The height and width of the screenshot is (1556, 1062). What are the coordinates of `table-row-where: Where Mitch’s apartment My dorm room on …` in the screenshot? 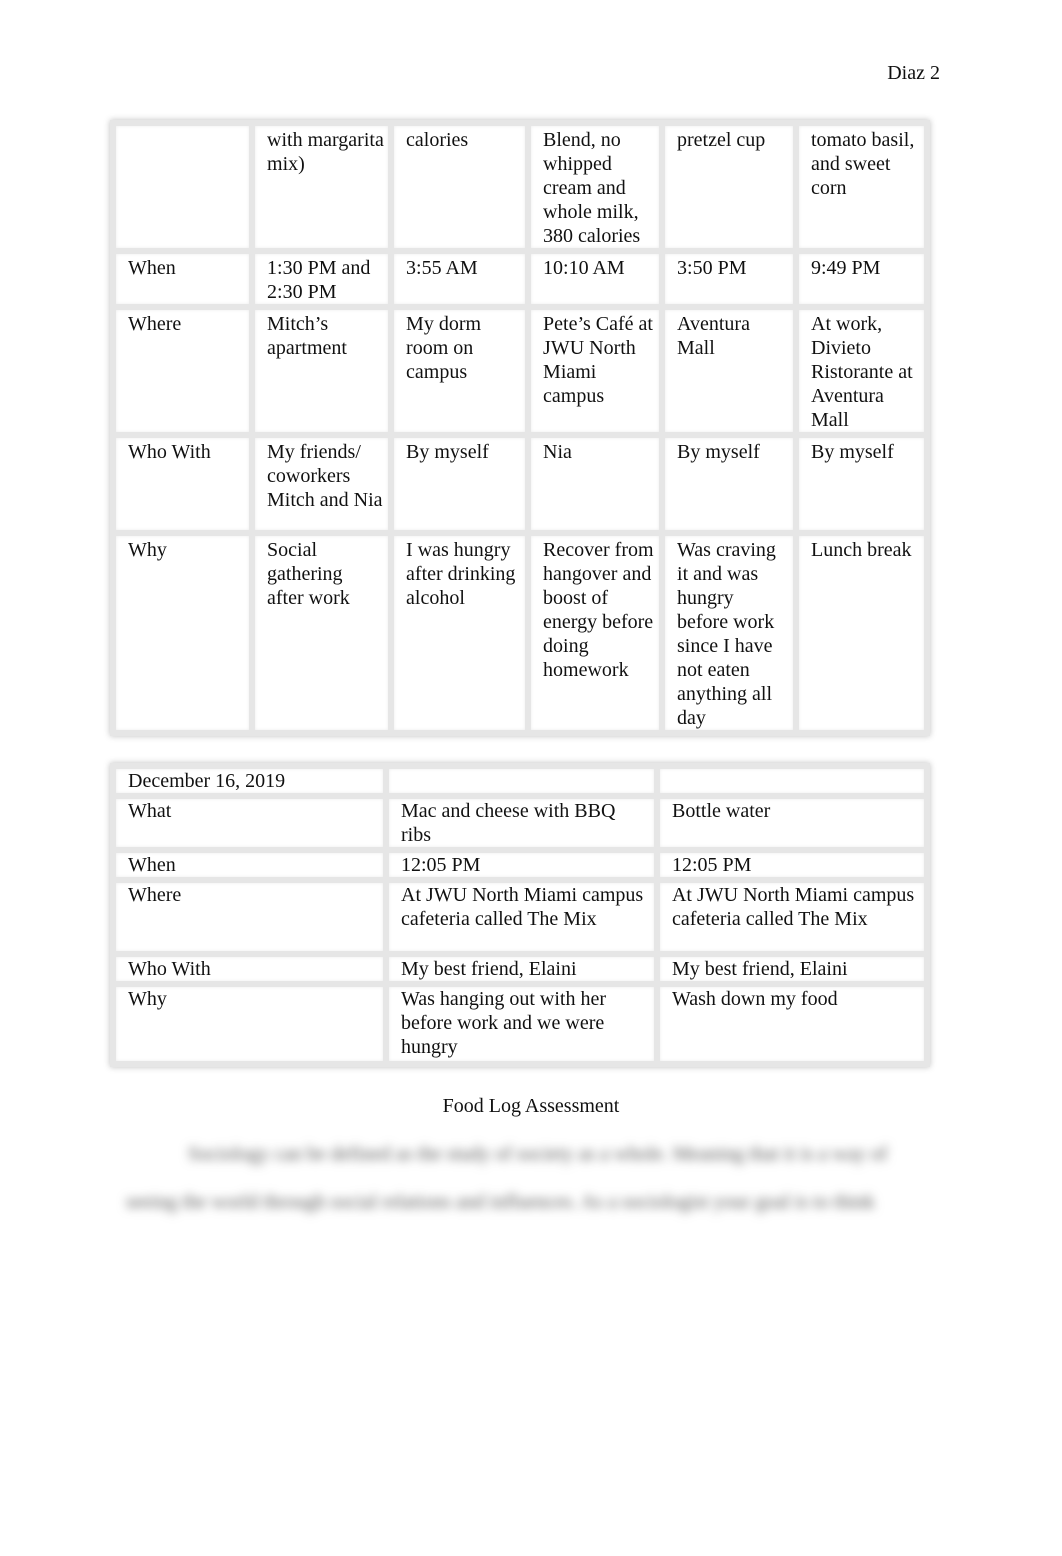 It's located at (519, 371).